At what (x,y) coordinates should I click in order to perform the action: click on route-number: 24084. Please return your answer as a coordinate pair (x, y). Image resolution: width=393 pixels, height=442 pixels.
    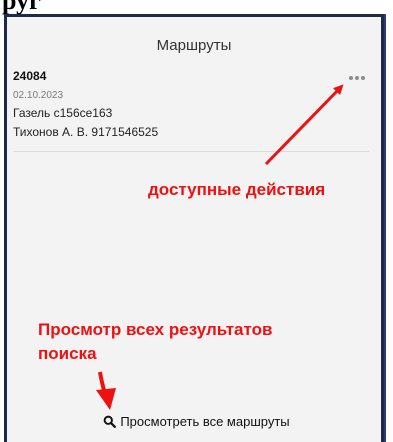
    Looking at the image, I should click on (30, 76).